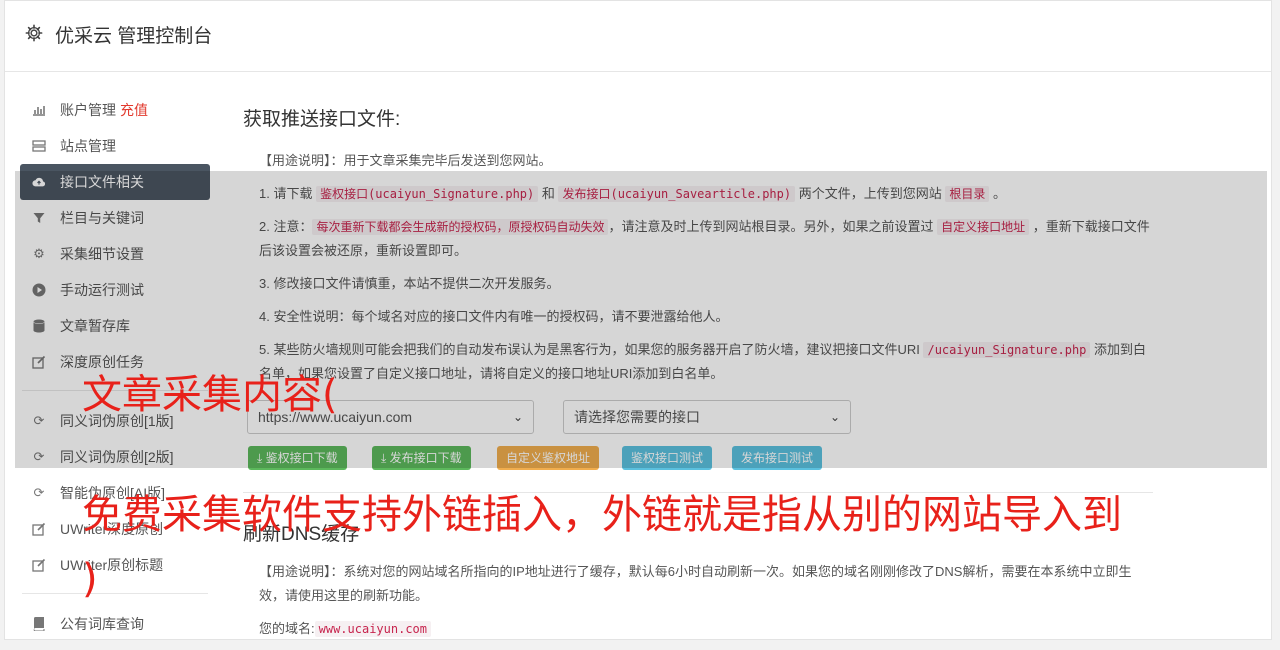 This screenshot has width=1280, height=650. I want to click on code-root-dir: 根目录, so click(967, 194).